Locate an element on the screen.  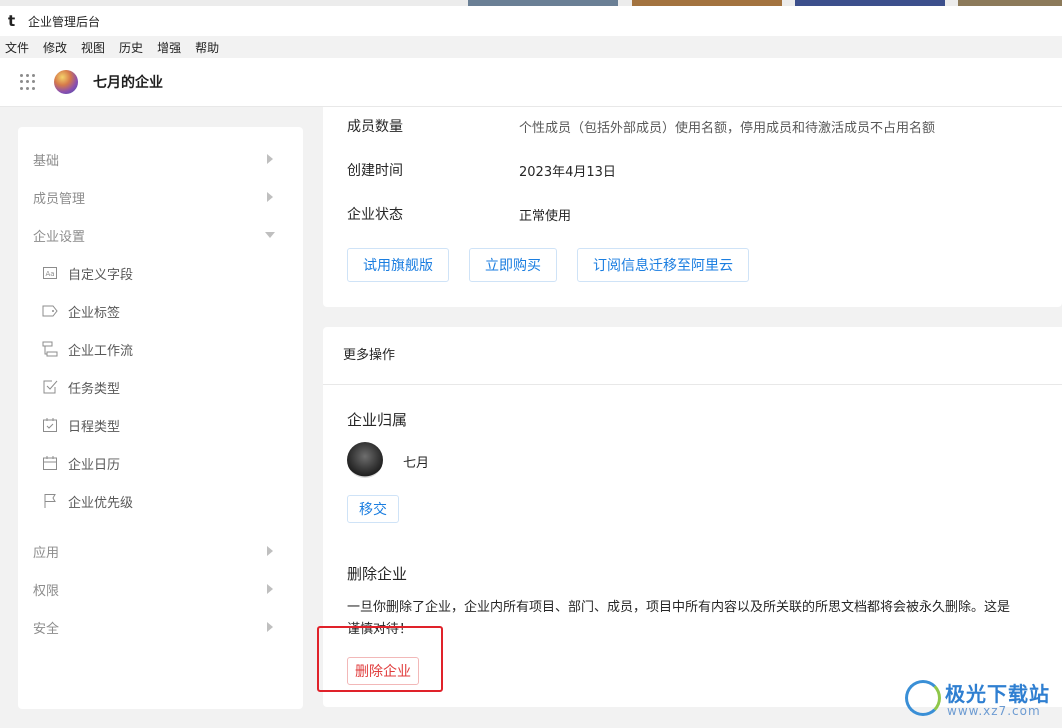
created-value: 2023年4月13日 is located at coordinates (567, 172).